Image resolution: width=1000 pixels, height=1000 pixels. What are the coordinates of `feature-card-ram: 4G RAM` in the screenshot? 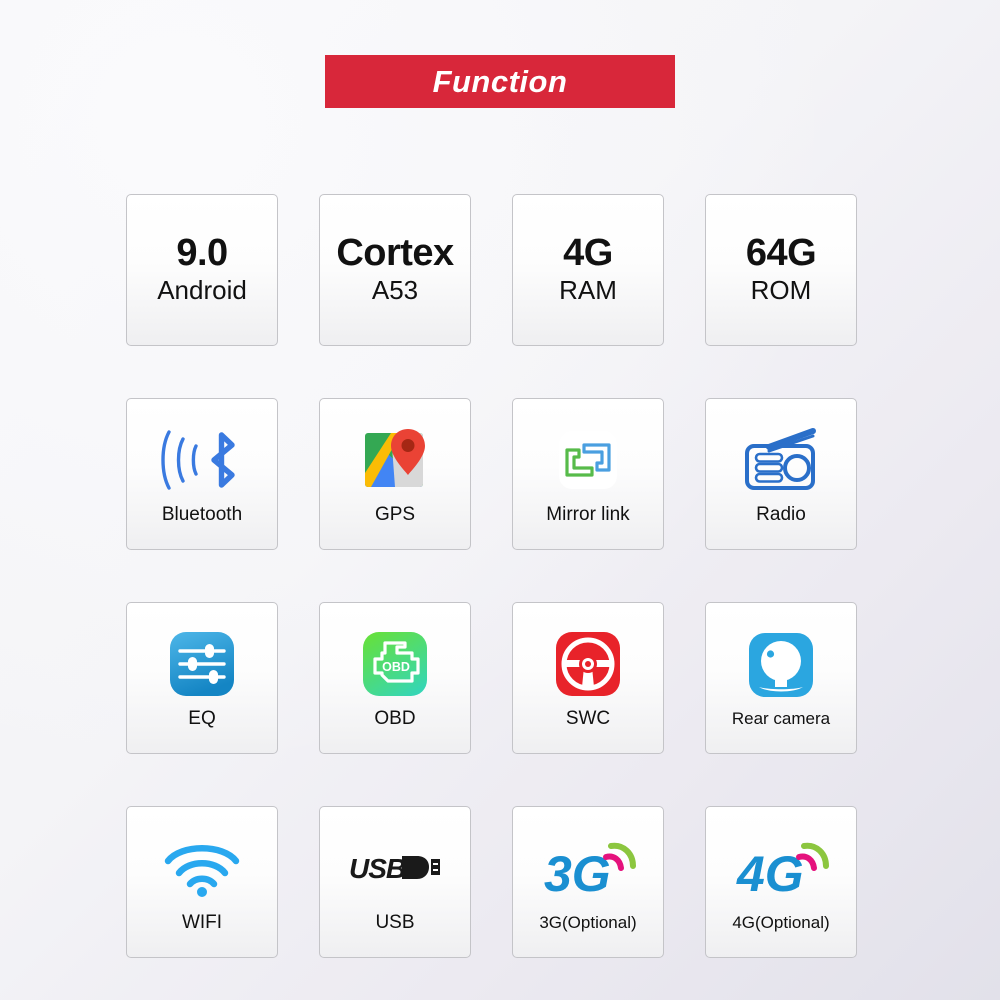 It's located at (588, 270).